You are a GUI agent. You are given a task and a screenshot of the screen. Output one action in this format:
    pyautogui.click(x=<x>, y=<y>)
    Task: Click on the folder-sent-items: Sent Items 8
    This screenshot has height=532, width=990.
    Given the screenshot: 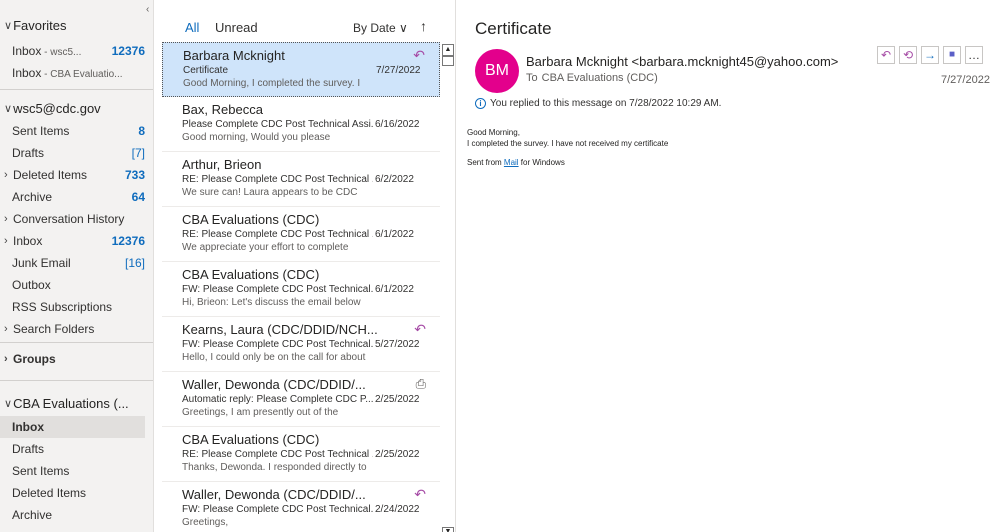 What is the action you would take?
    pyautogui.click(x=78, y=131)
    